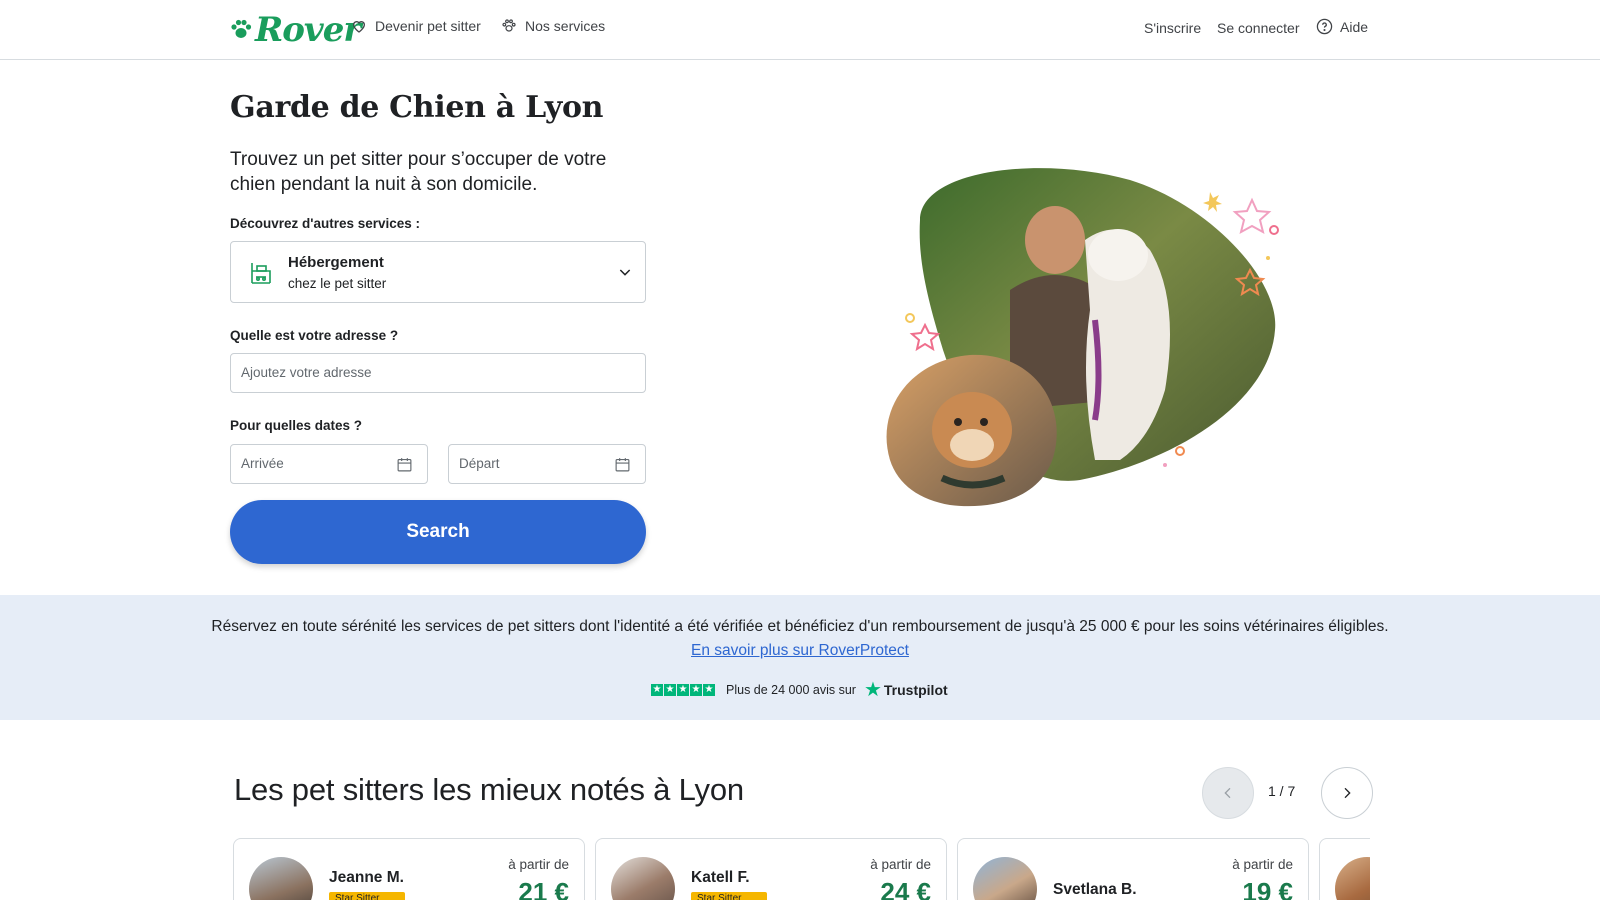 The image size is (1600, 900). I want to click on departure-placeholder: Départ, so click(479, 463).